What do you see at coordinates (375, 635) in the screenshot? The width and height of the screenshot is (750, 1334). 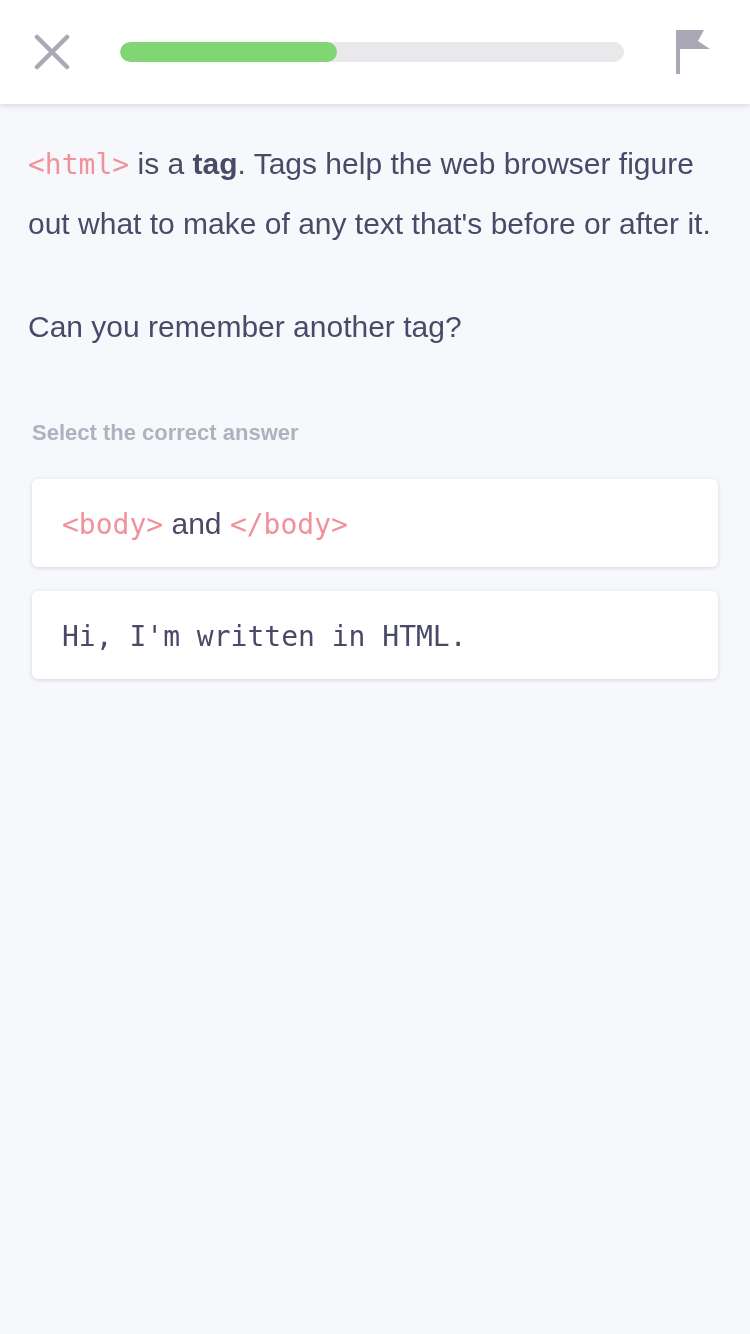 I see `answer-option: Hi, I'm written in HTML.` at bounding box center [375, 635].